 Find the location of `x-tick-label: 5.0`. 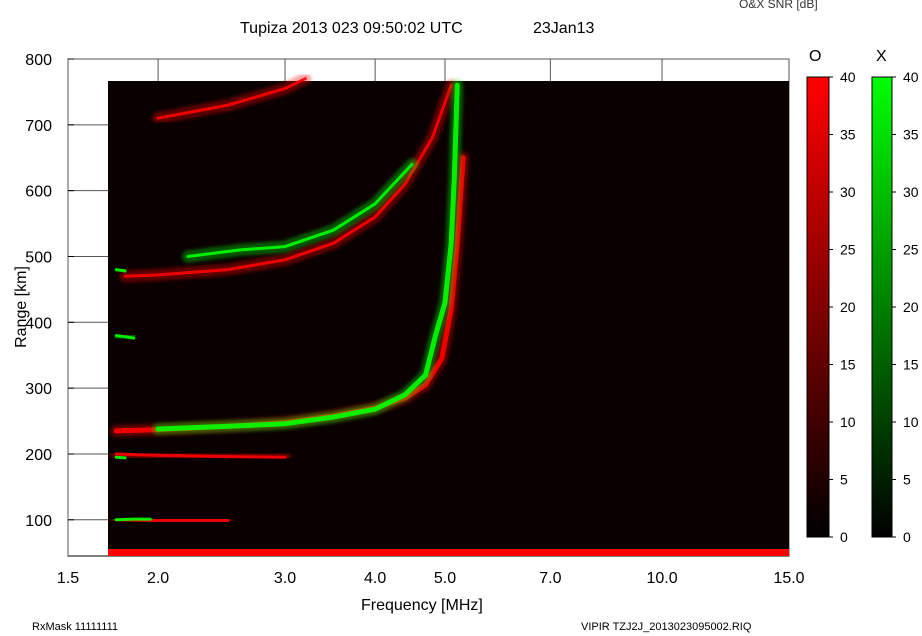

x-tick-label: 5.0 is located at coordinates (445, 578).